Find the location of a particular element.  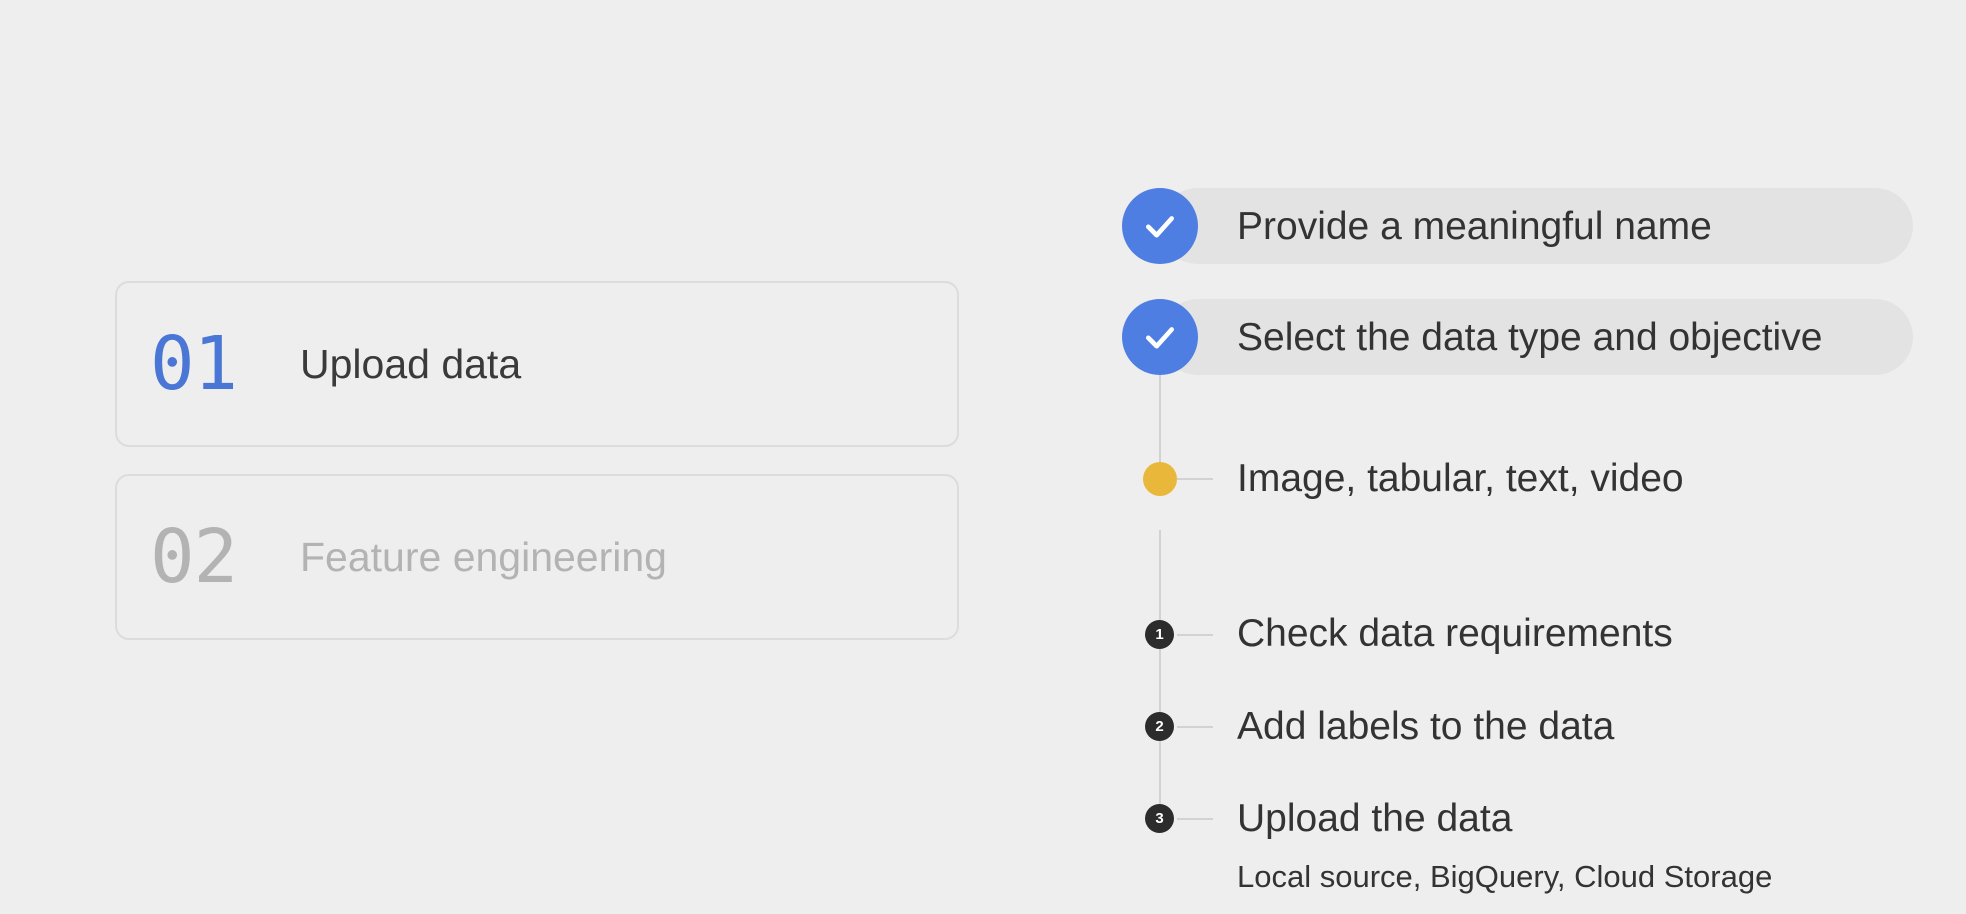

step-card-feature-engineering: 02 Feature engineering is located at coordinates (537, 557).